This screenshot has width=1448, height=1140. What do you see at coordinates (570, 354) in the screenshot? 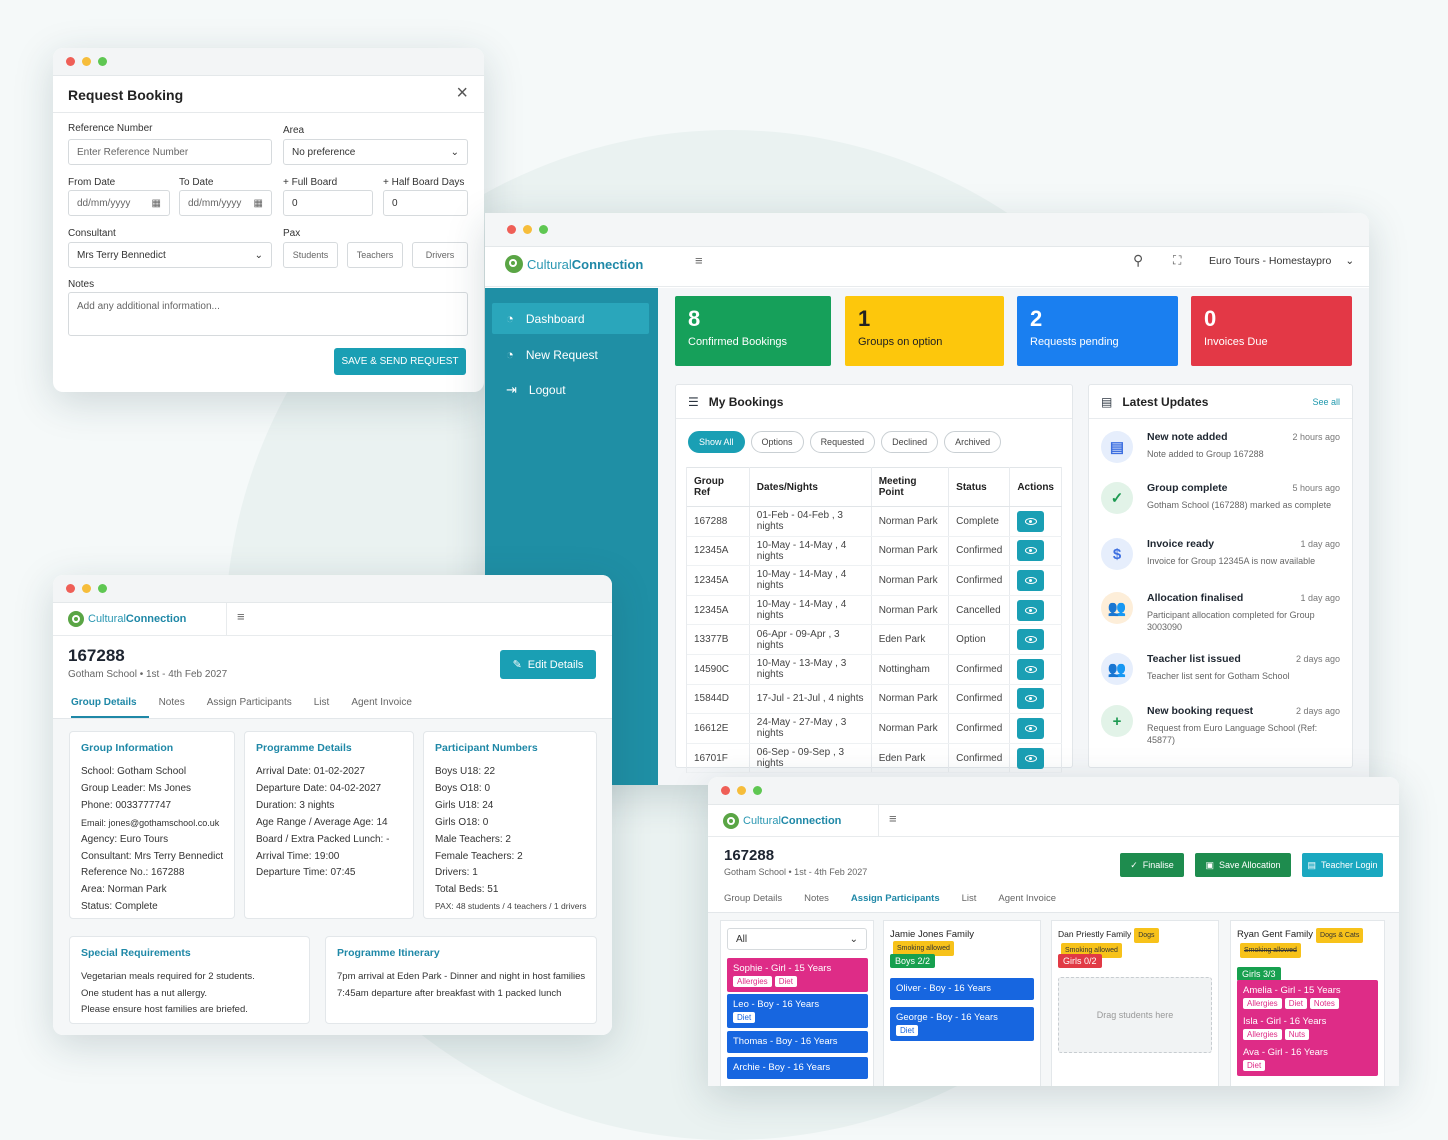
I see `sidebar-item-new-request: ◔ New Request` at bounding box center [570, 354].